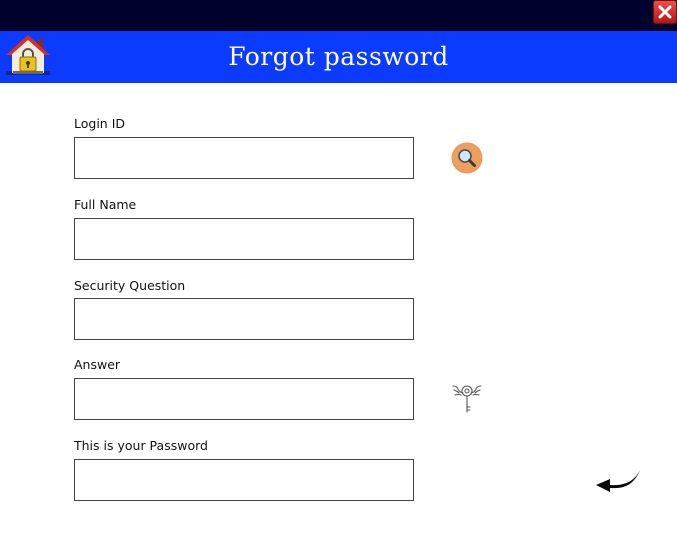 The width and height of the screenshot is (677, 534). I want to click on back-arrow-icon, so click(618, 481).